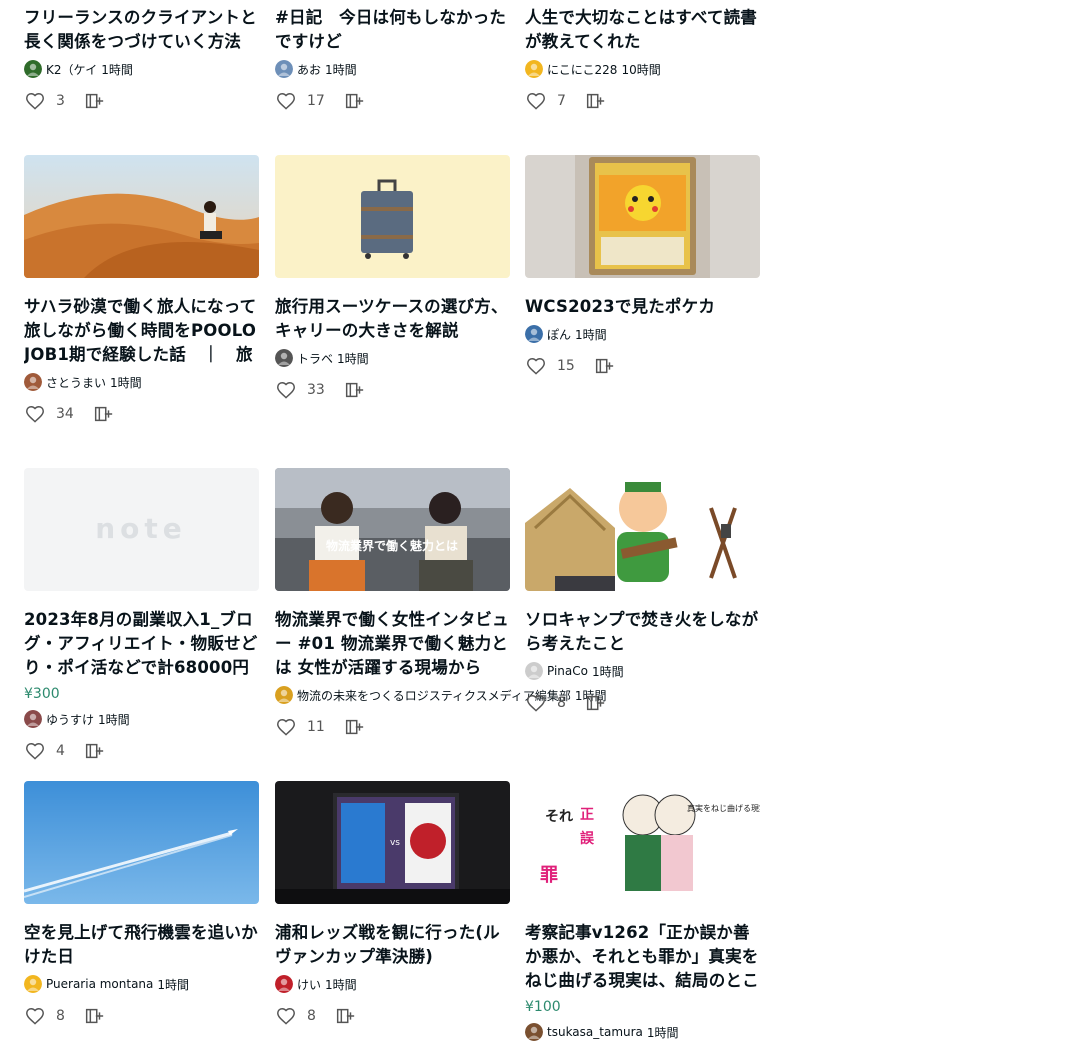 This screenshot has height=1042, width=1080. What do you see at coordinates (309, 984) in the screenshot?
I see `author-name: けい` at bounding box center [309, 984].